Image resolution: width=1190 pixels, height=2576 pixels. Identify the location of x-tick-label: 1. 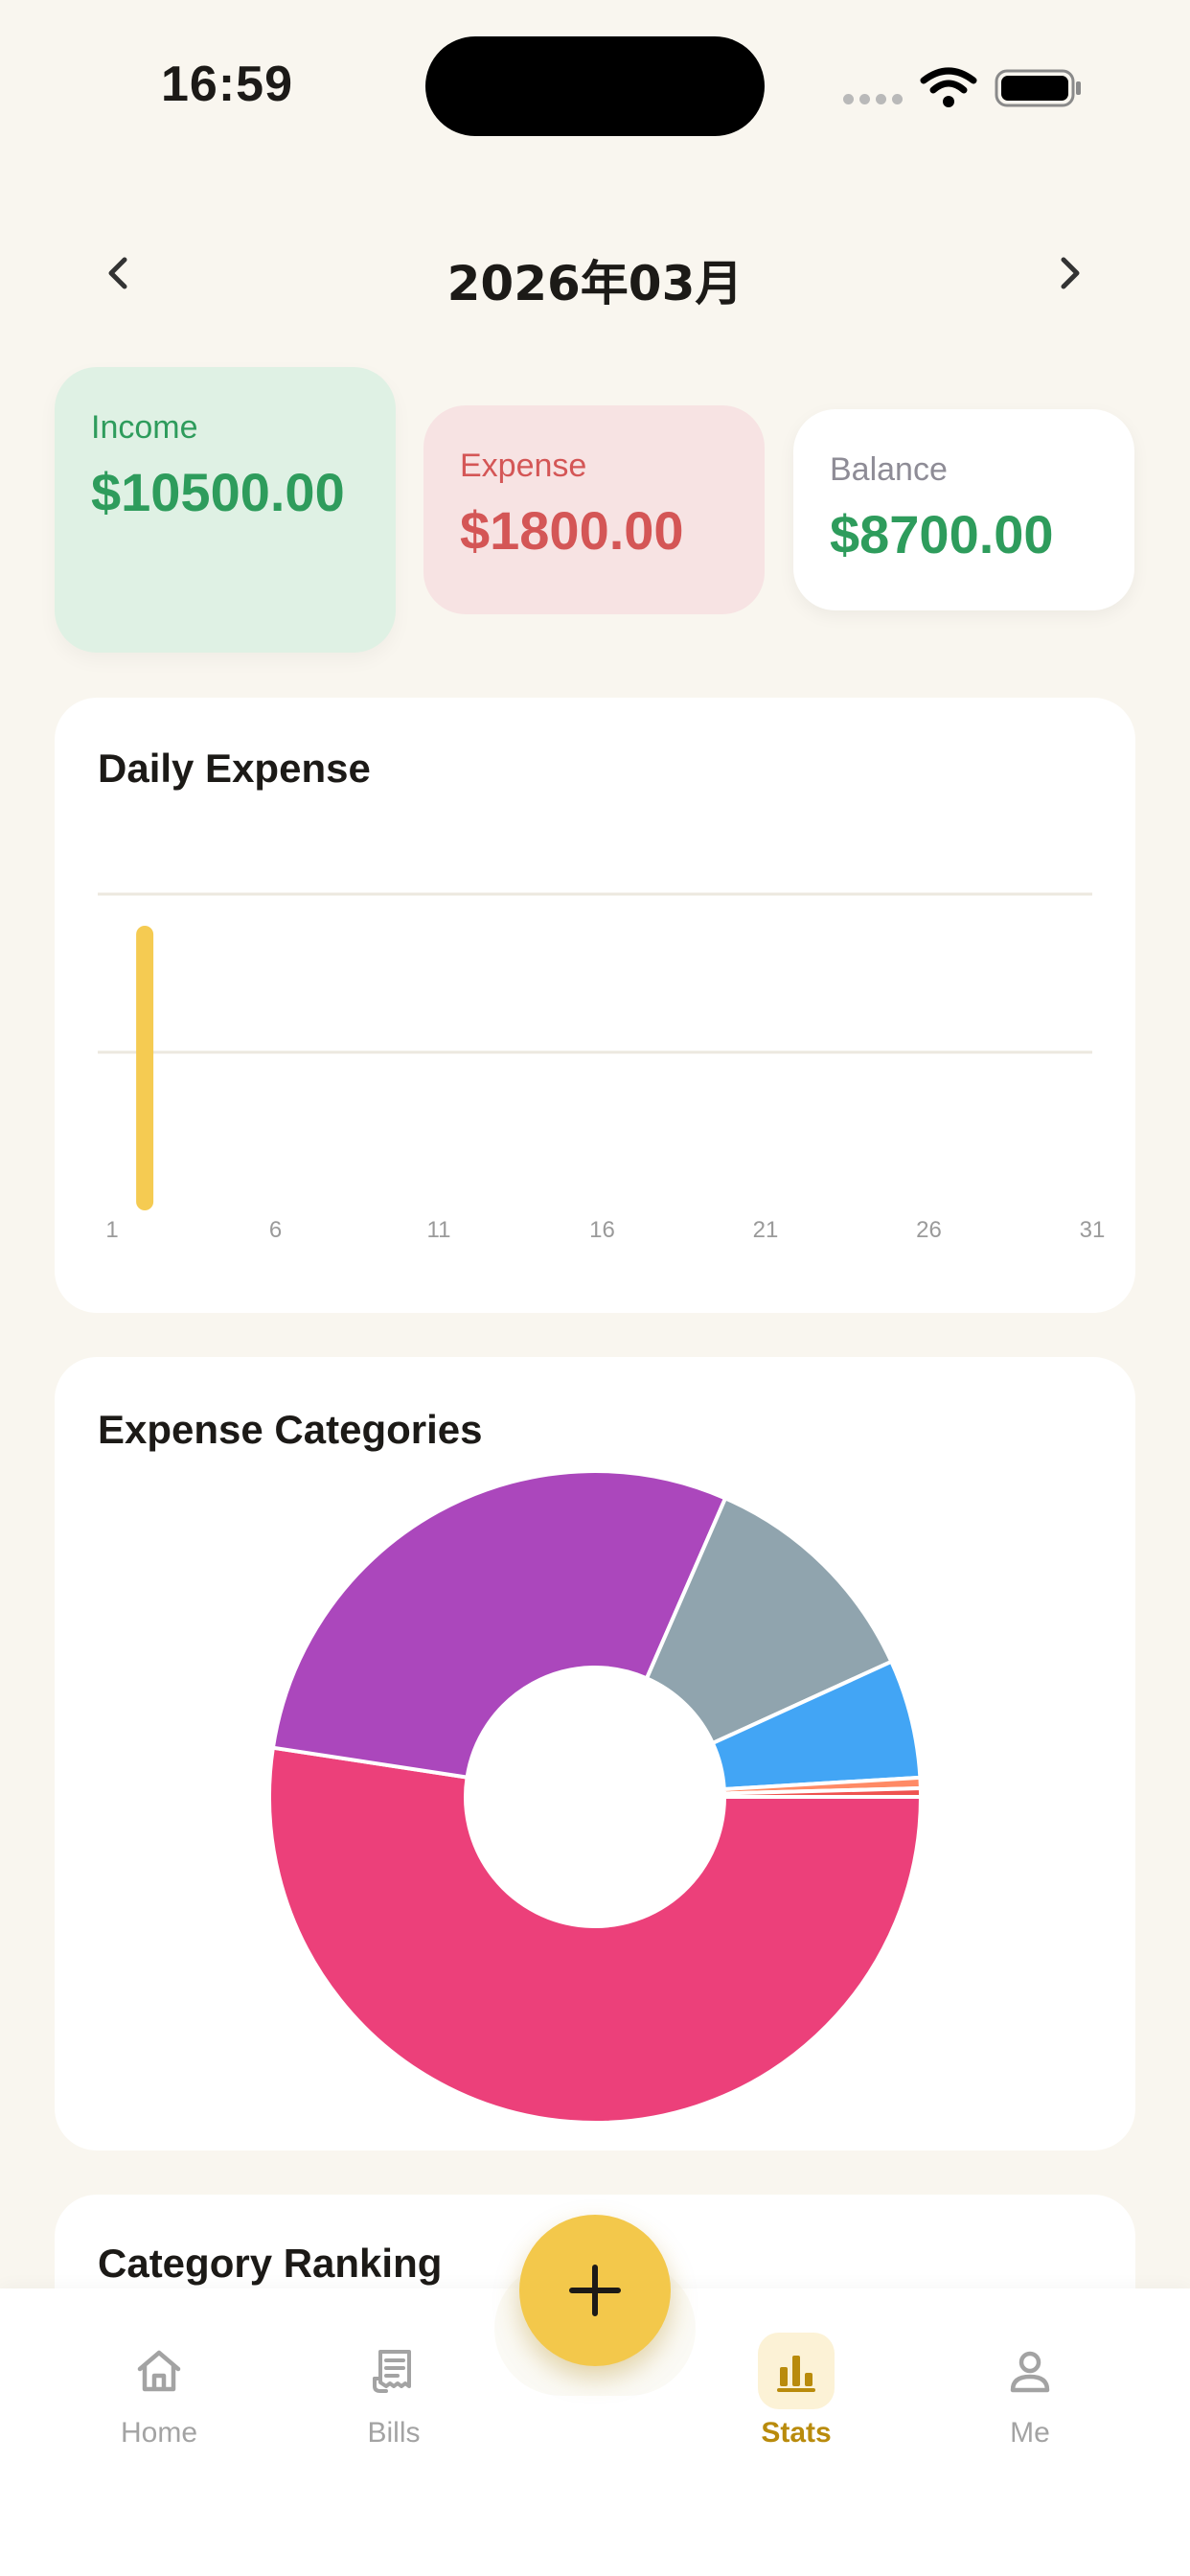
(111, 1230).